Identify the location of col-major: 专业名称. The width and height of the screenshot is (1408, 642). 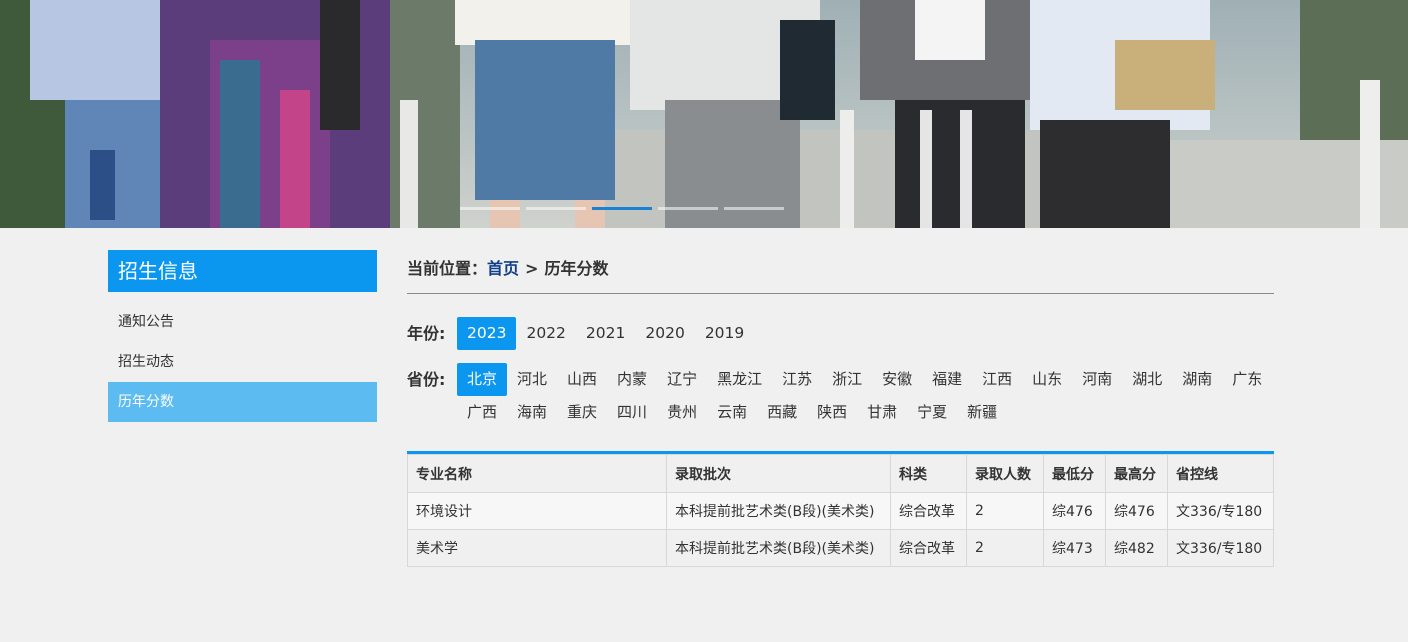
(537, 473).